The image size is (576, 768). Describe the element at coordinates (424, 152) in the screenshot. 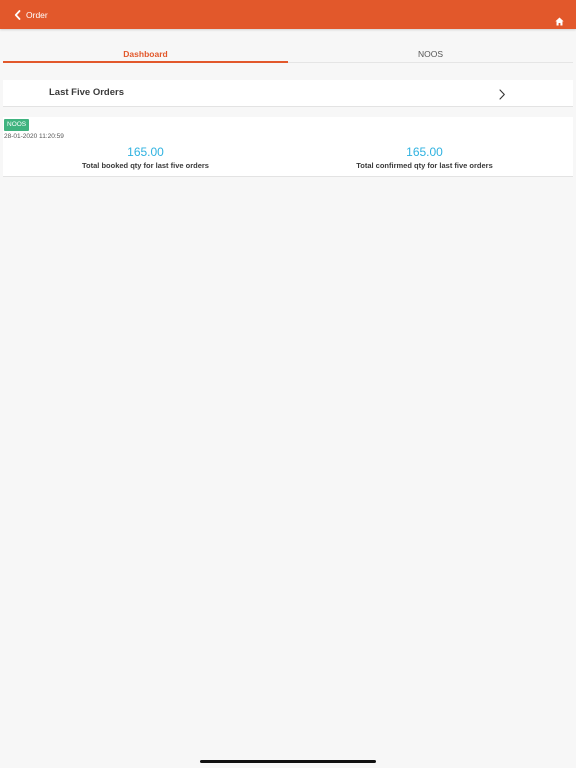

I see `confirmed-qty-value: 165.00` at that location.